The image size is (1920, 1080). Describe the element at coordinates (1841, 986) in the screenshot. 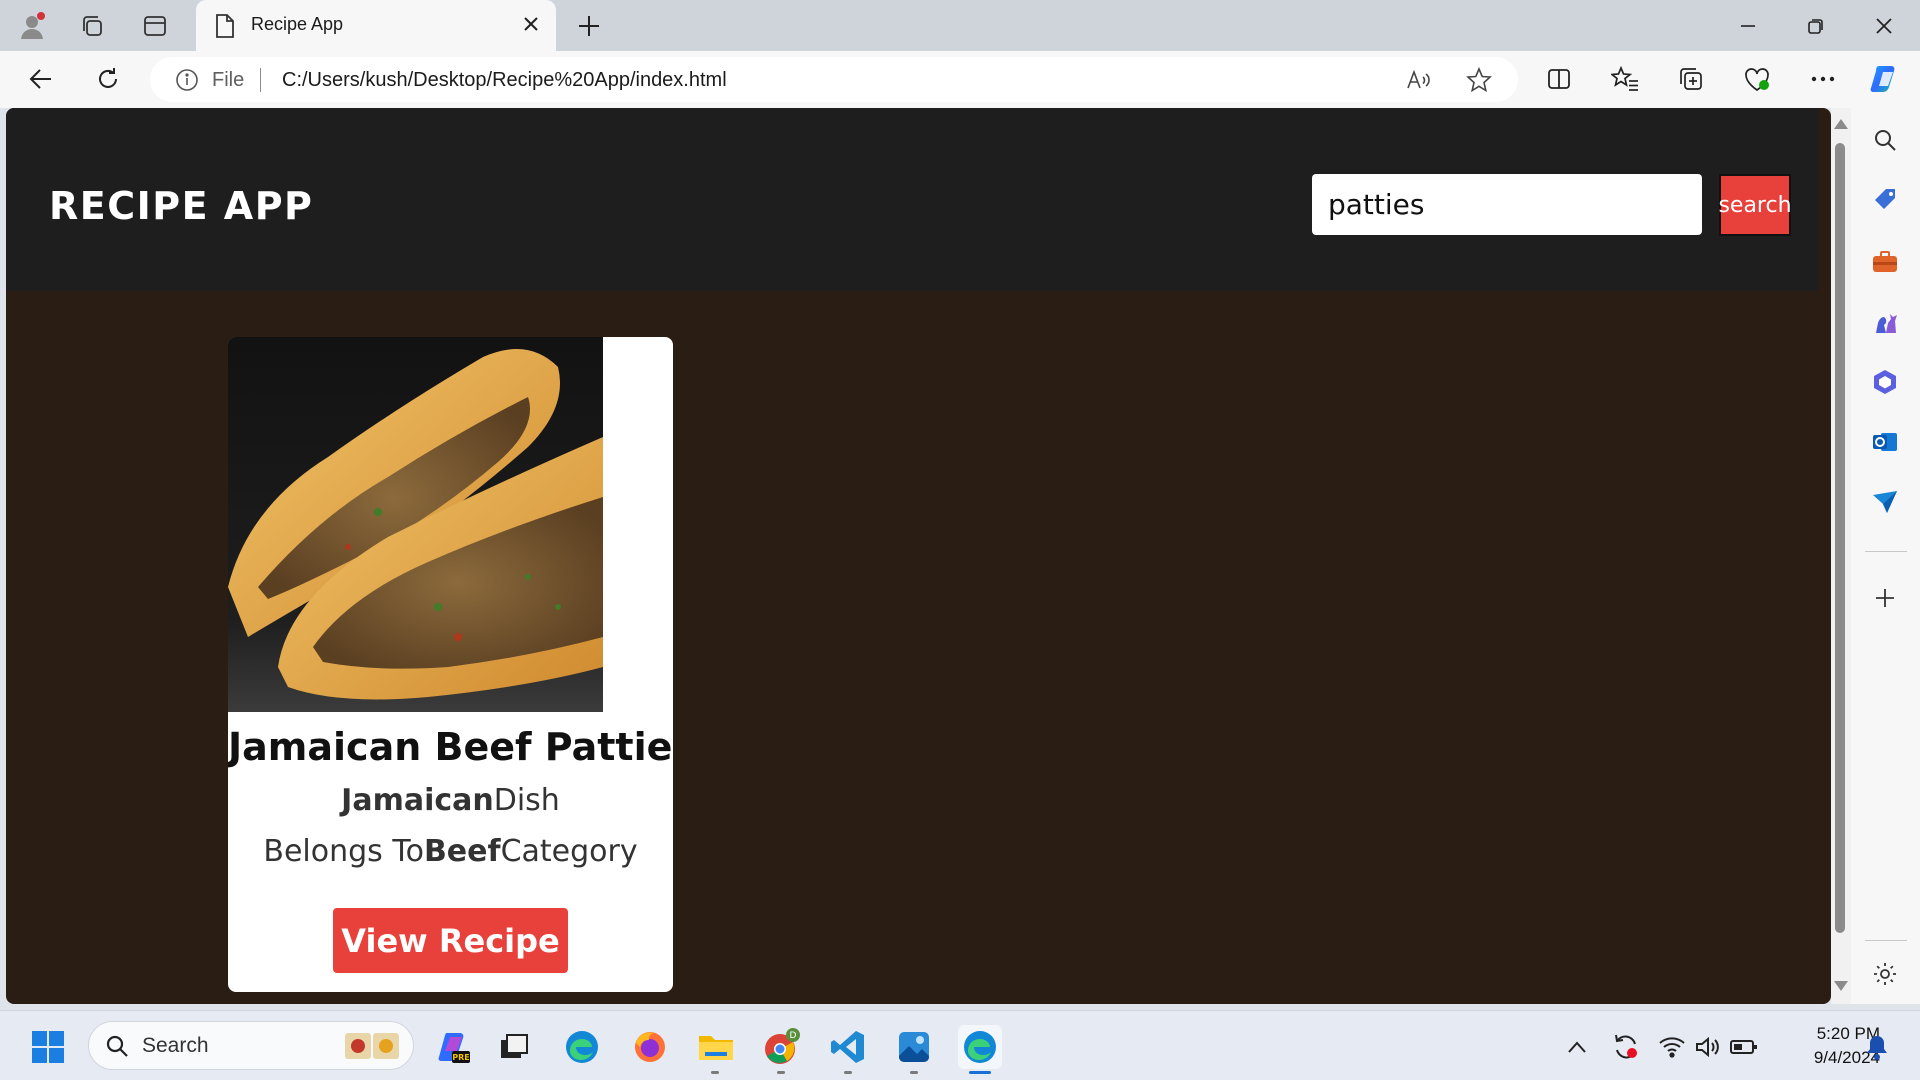

I see `scroll-down-arrow-icon` at that location.